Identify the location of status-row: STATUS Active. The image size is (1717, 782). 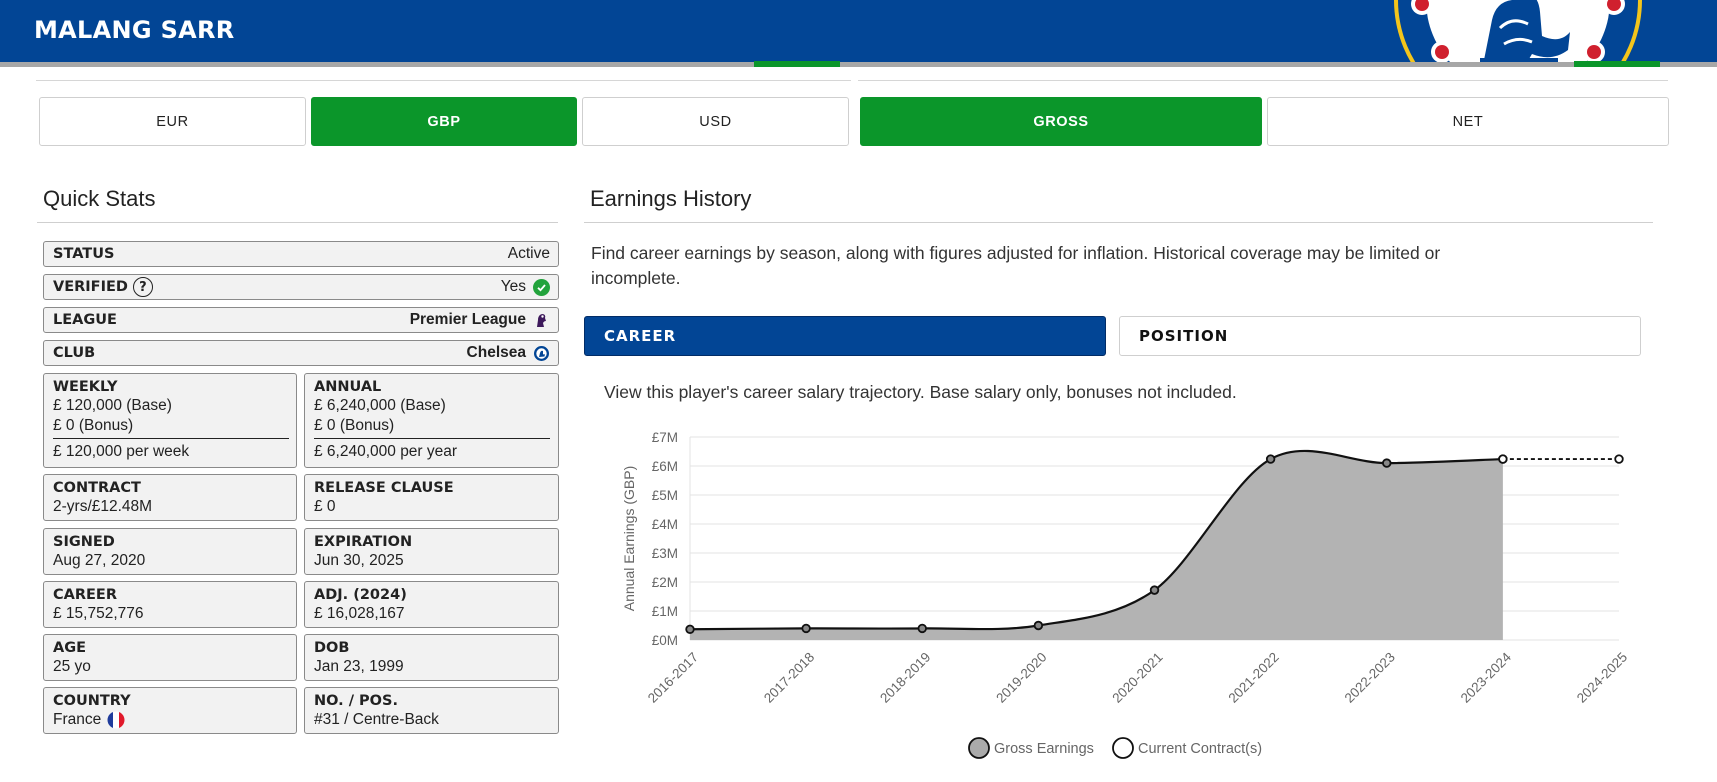
(301, 254).